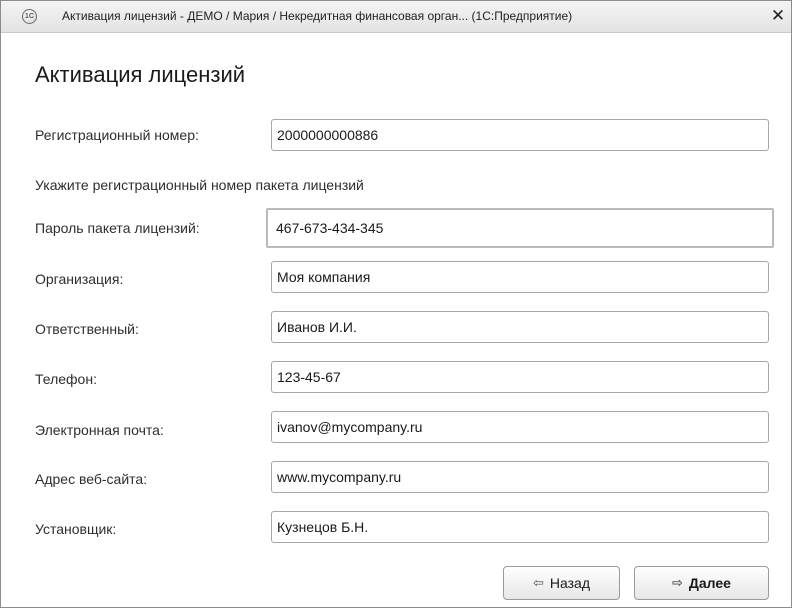  I want to click on installer-label: Установщик:, so click(76, 529).